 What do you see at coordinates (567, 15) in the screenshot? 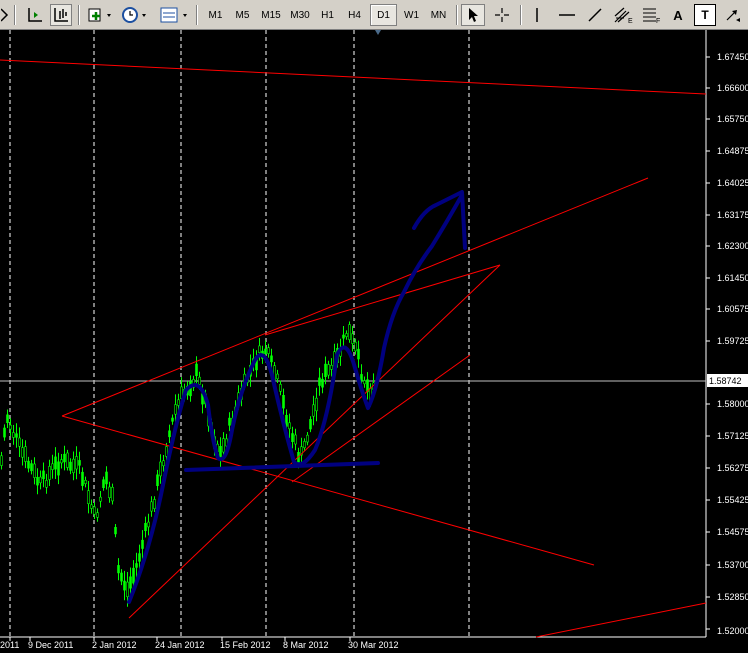
I see `horizontal-line-icon` at bounding box center [567, 15].